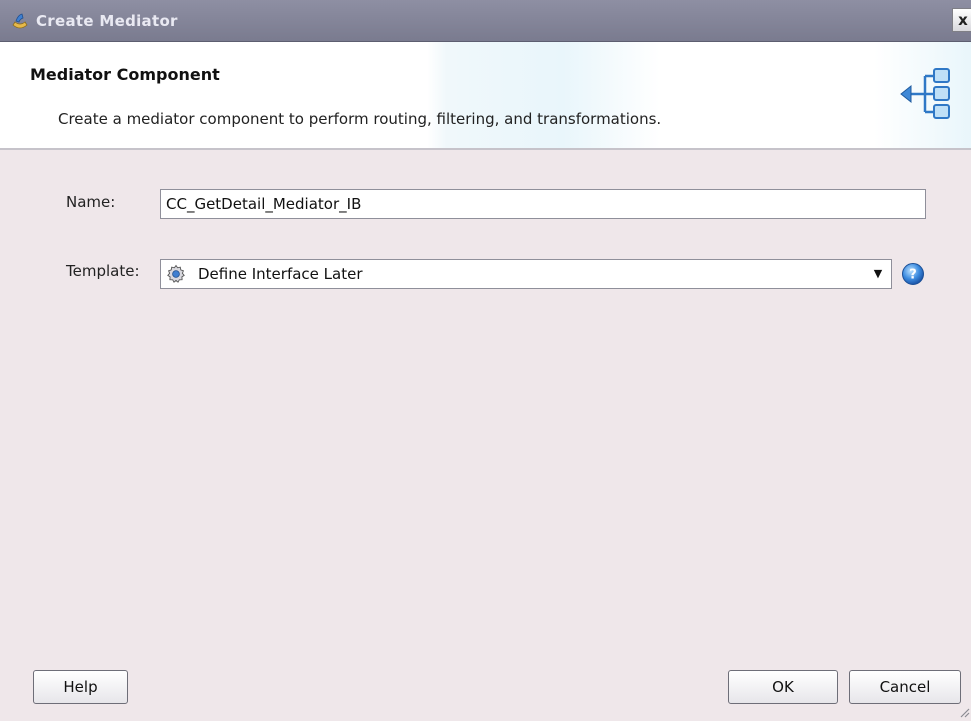 This screenshot has height=721, width=971. I want to click on gear-icon, so click(176, 273).